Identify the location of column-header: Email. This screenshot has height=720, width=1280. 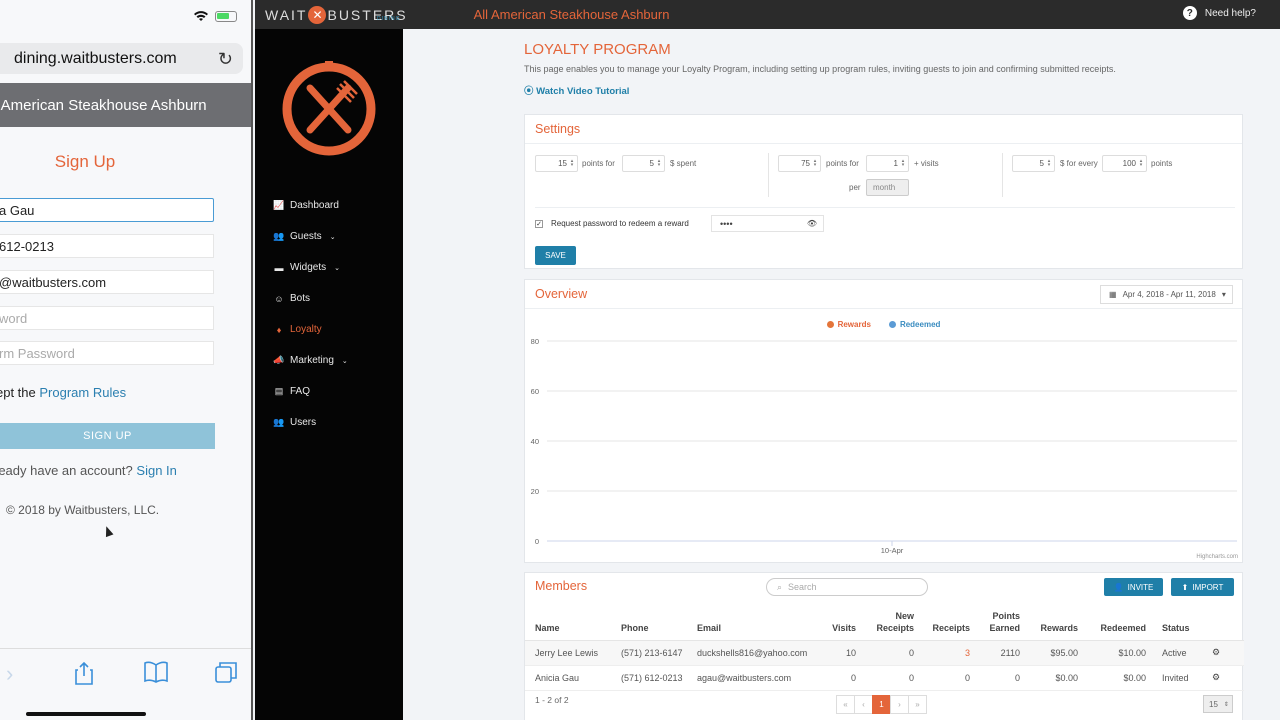
(749, 624).